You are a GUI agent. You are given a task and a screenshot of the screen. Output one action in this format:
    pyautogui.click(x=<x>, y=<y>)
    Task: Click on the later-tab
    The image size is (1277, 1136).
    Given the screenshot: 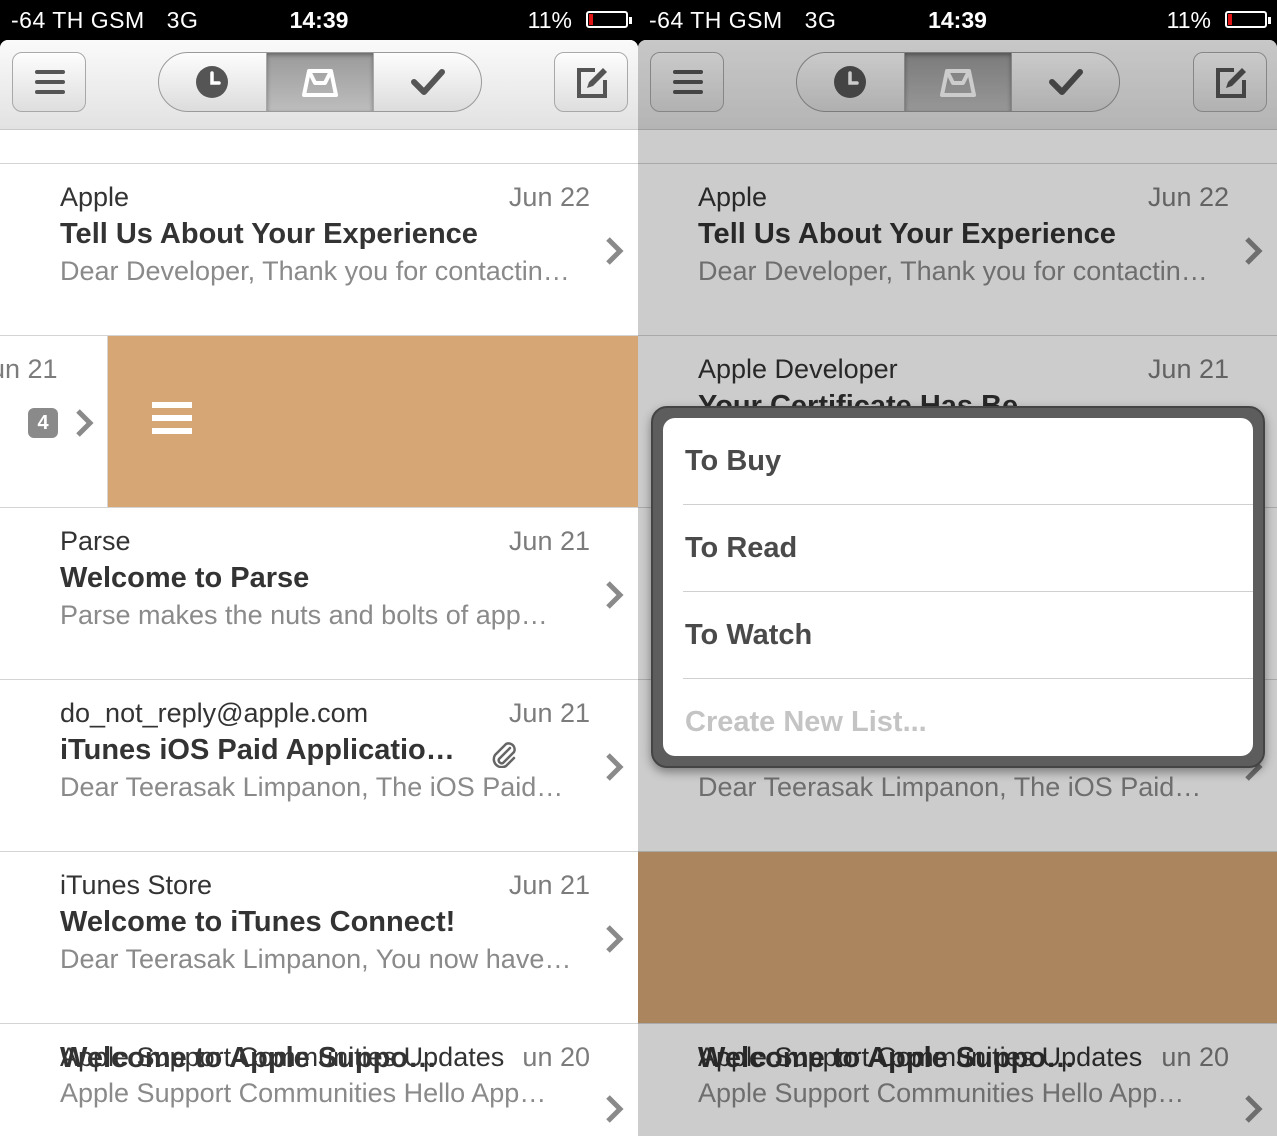 What is the action you would take?
    pyautogui.click(x=213, y=82)
    